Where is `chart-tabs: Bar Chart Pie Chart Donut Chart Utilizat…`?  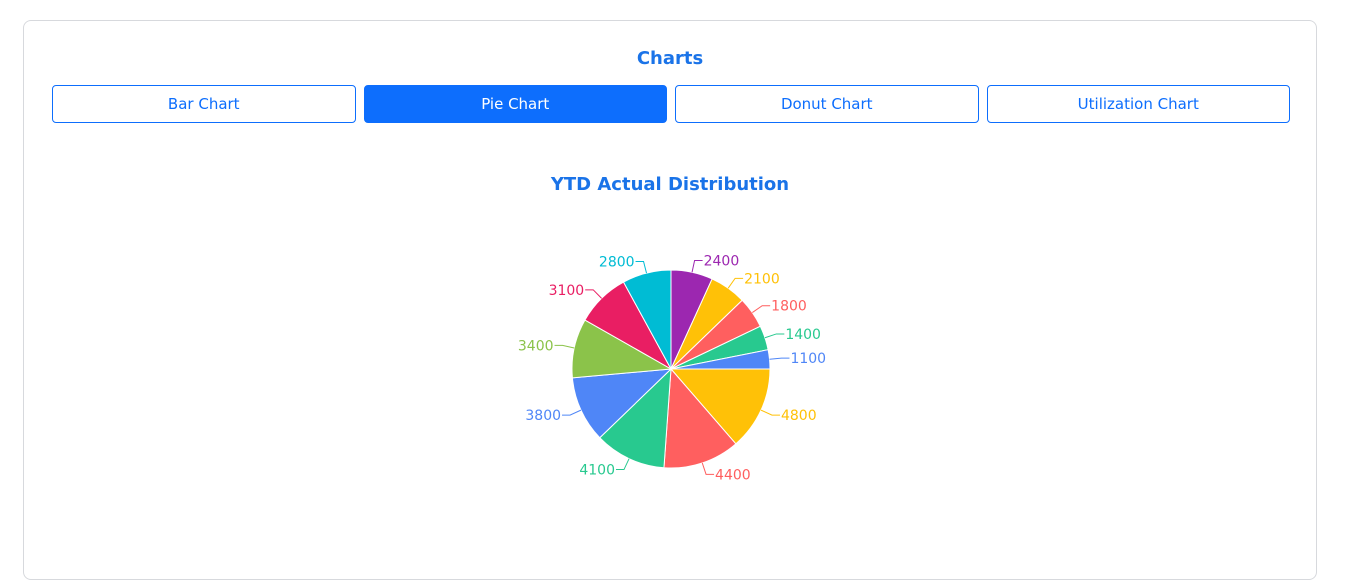 chart-tabs: Bar Chart Pie Chart Donut Chart Utilizat… is located at coordinates (671, 104).